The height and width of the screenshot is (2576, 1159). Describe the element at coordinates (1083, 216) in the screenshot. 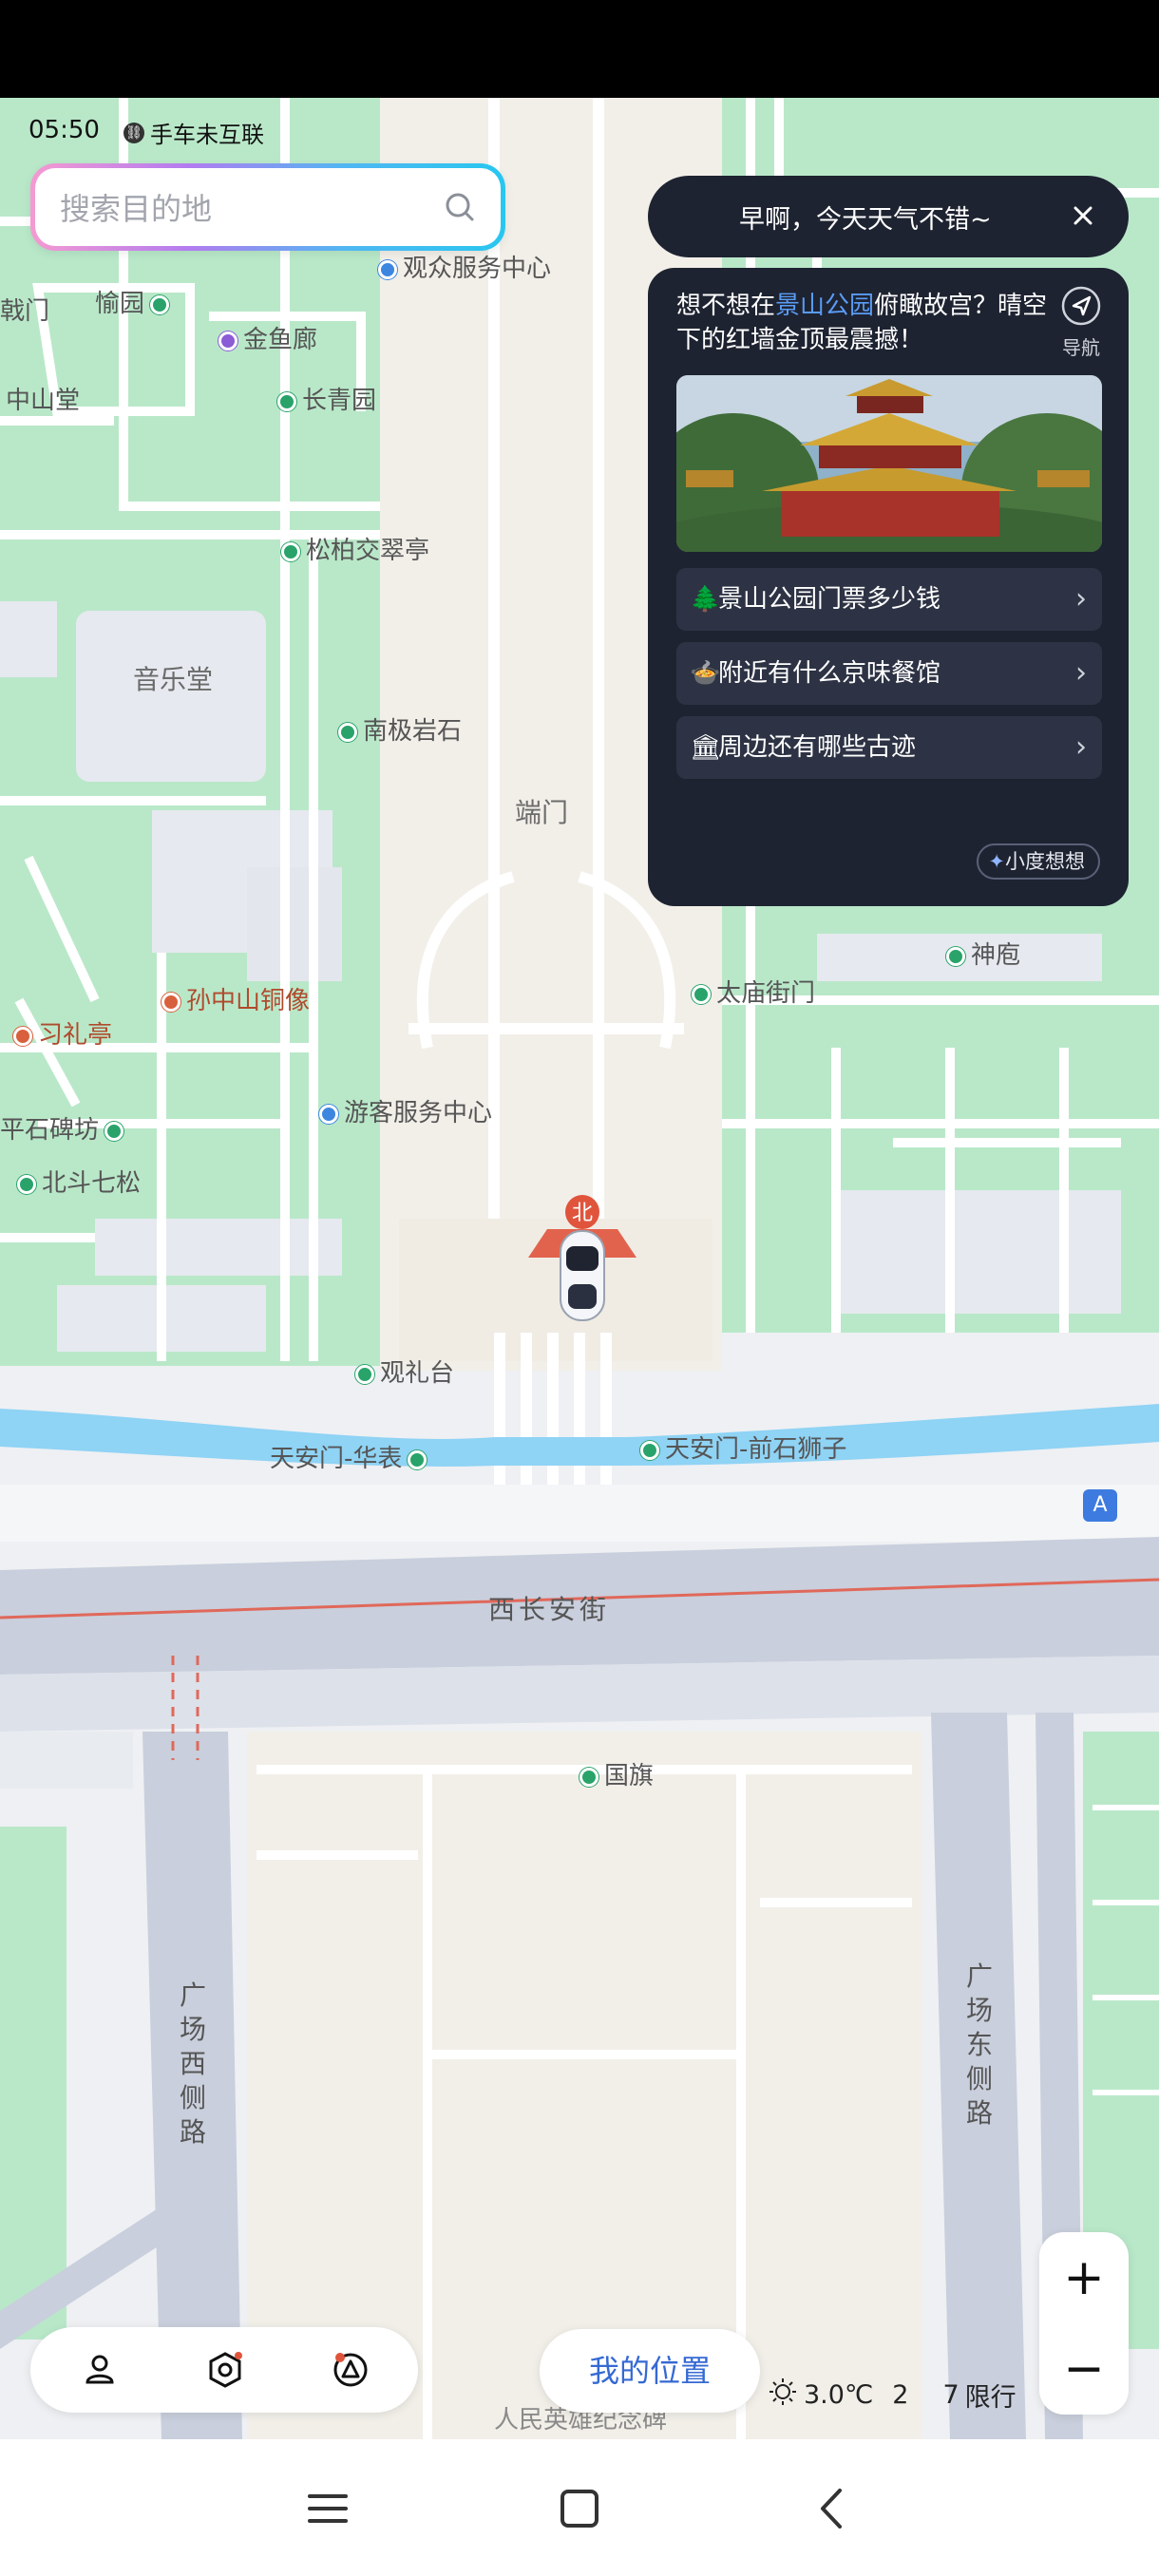

I see `close-icon` at that location.